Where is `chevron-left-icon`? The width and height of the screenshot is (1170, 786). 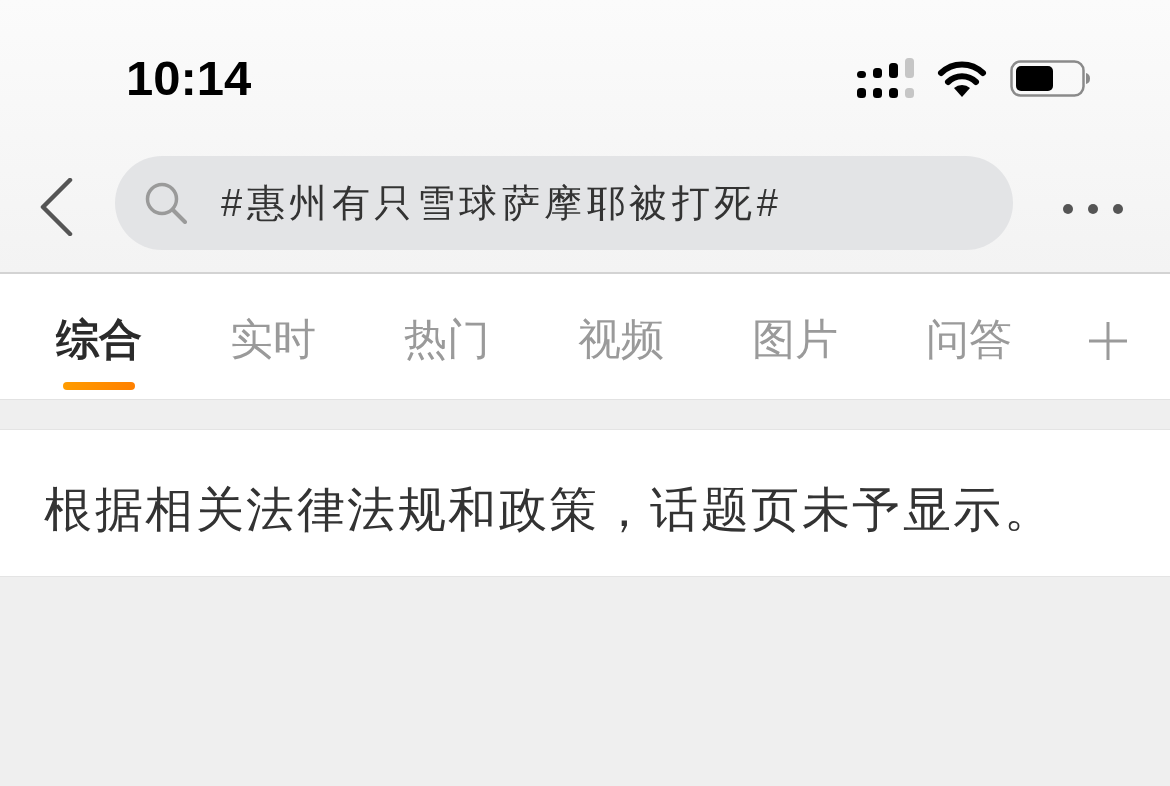
chevron-left-icon is located at coordinates (56, 207).